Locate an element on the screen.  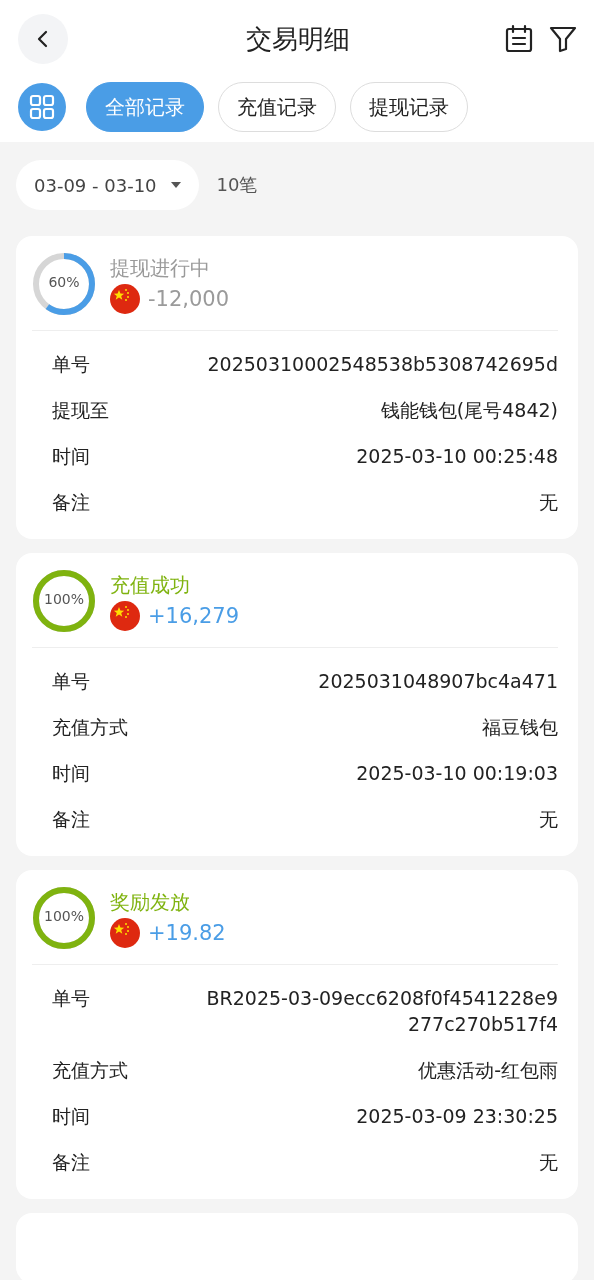
field-value: 2025031048907bc4a471 is located at coordinates (438, 681).